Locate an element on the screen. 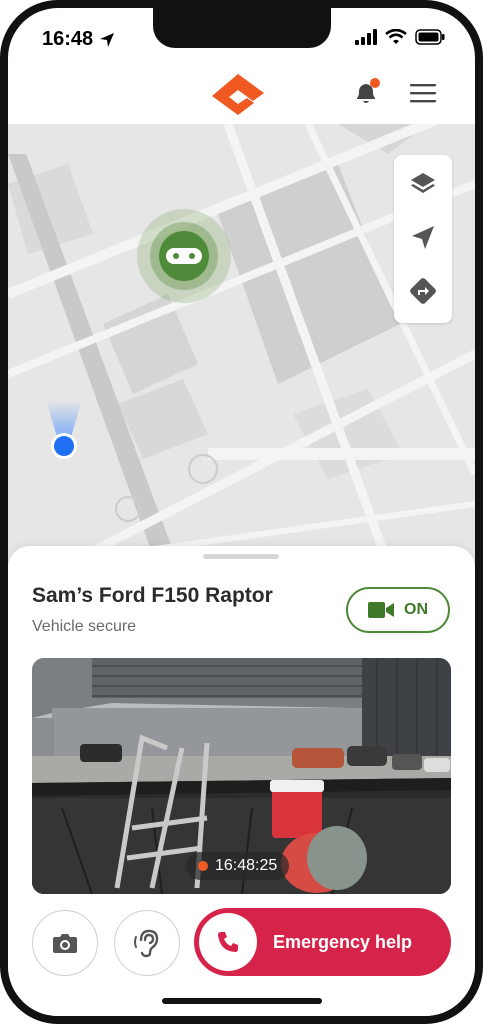 This screenshot has width=483, height=1024. status-bar-icons is located at coordinates (400, 37).